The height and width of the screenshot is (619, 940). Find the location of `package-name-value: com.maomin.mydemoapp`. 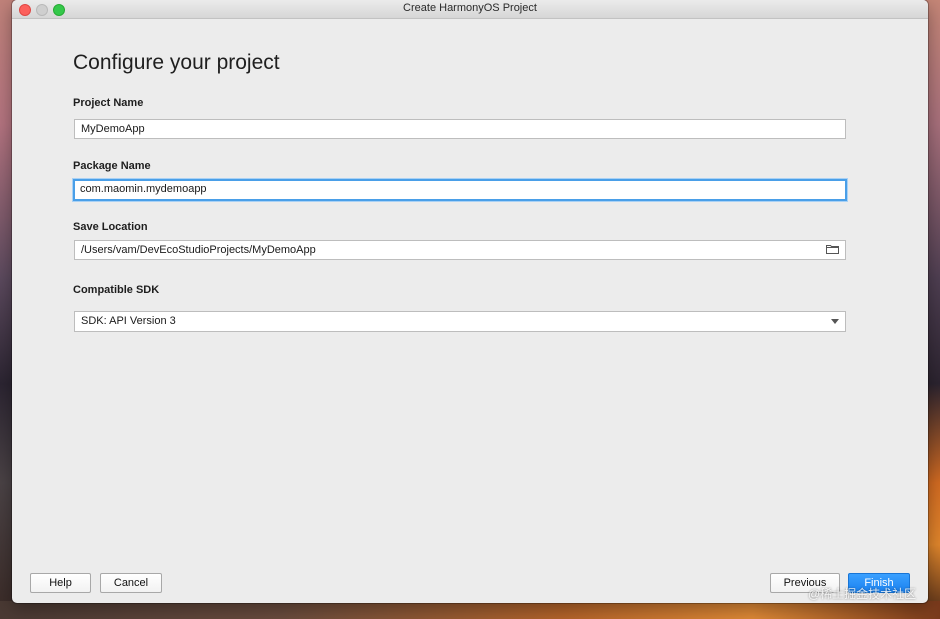

package-name-value: com.maomin.mydemoapp is located at coordinates (143, 189).